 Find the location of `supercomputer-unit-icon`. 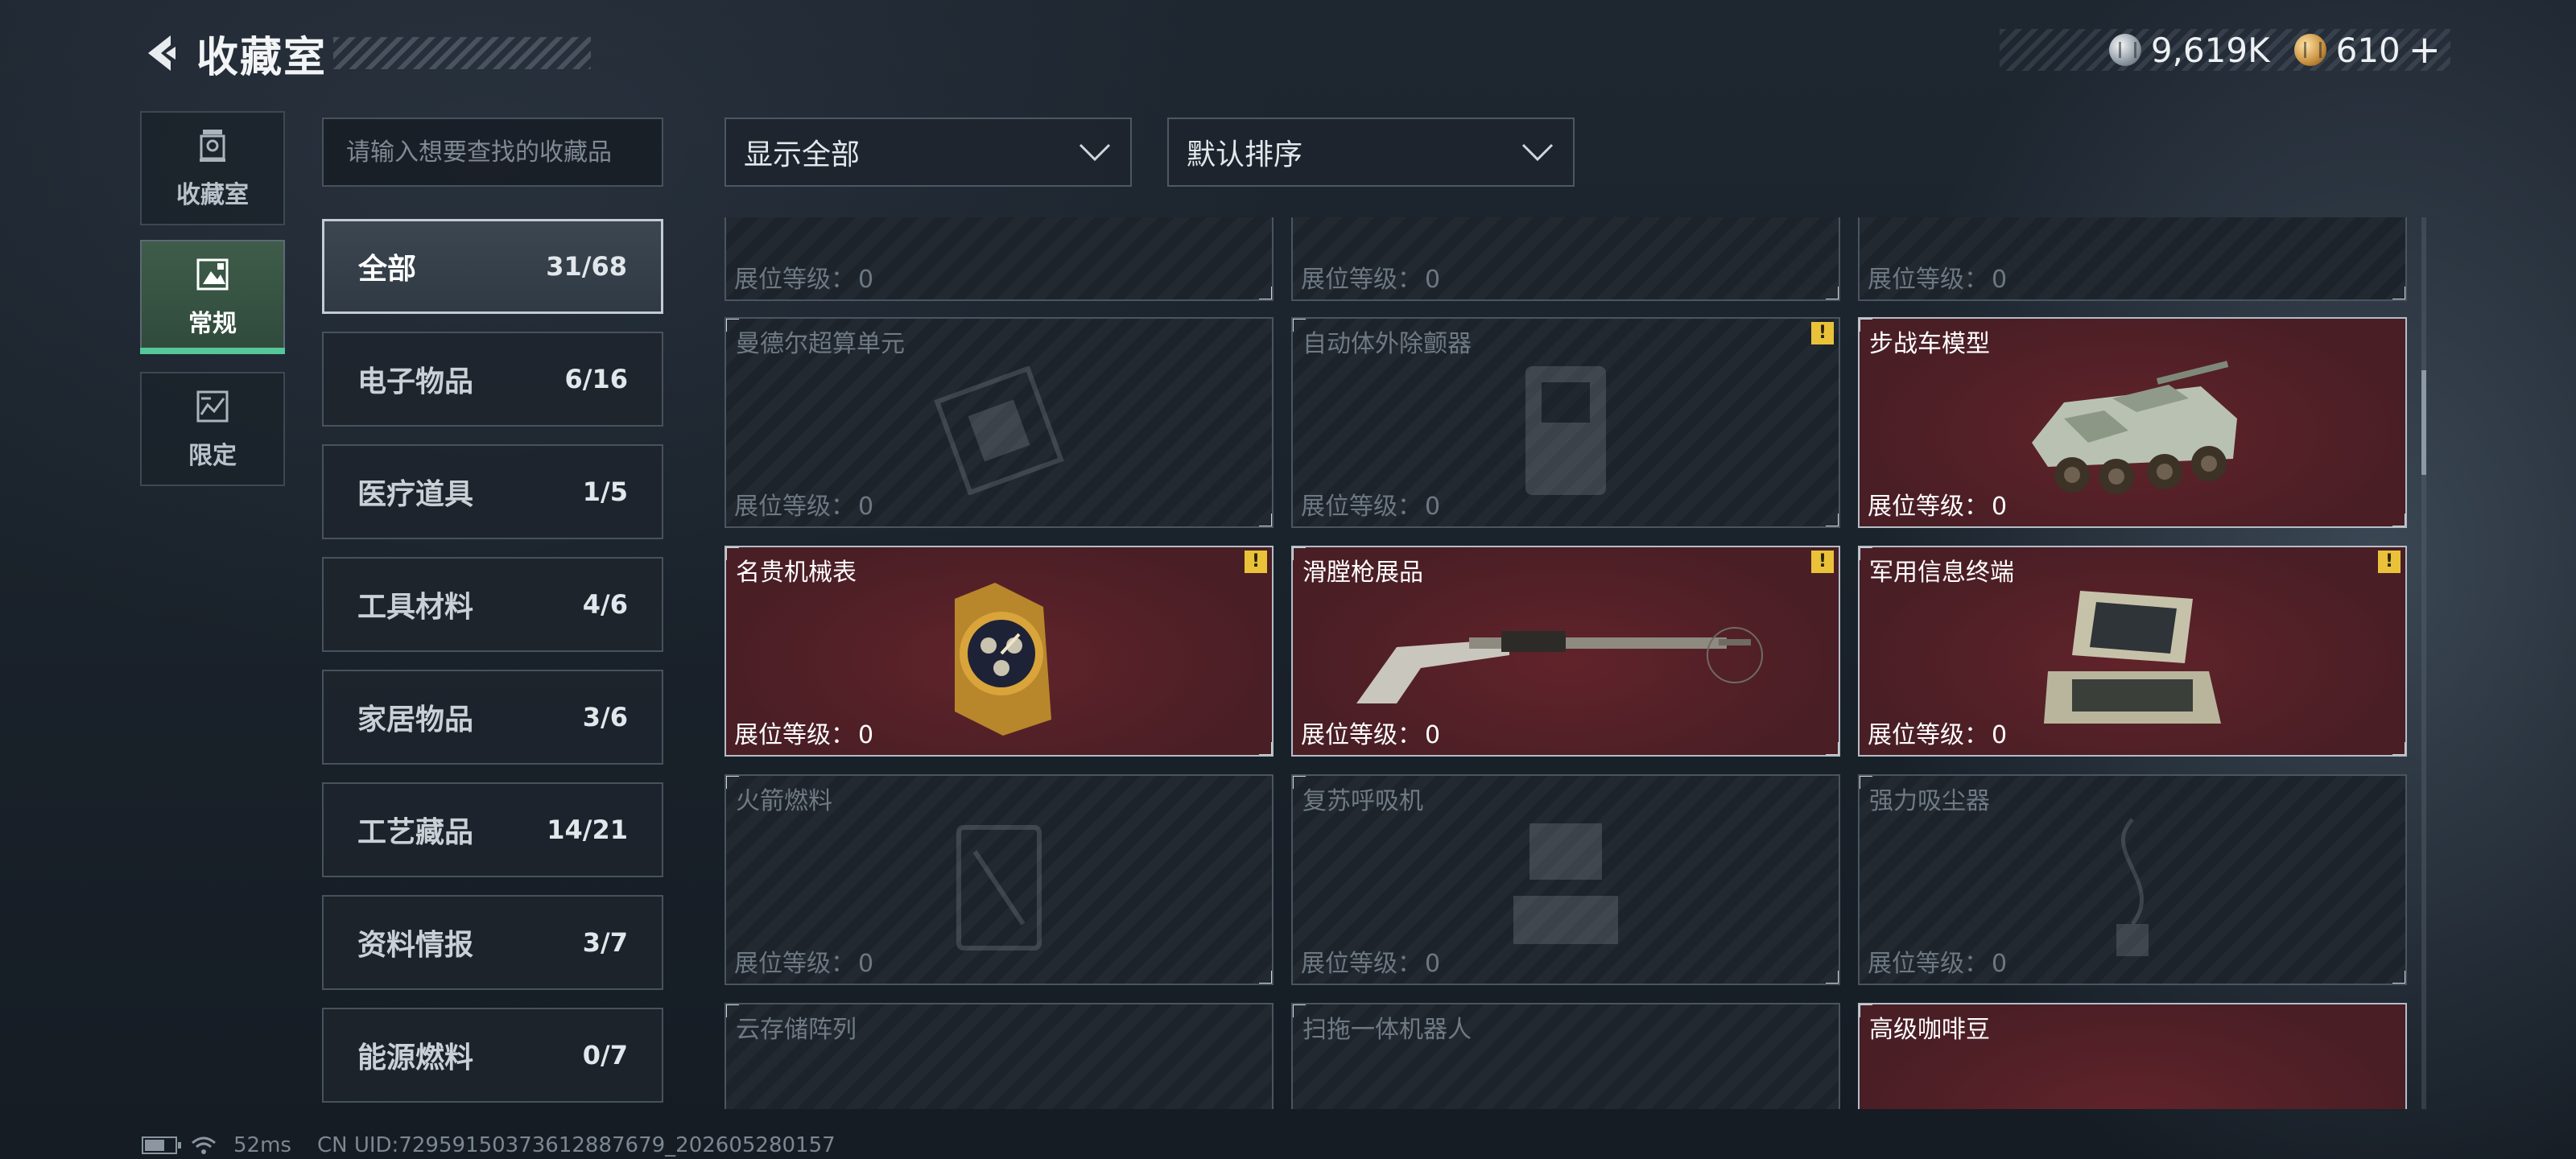

supercomputer-unit-icon is located at coordinates (999, 431).